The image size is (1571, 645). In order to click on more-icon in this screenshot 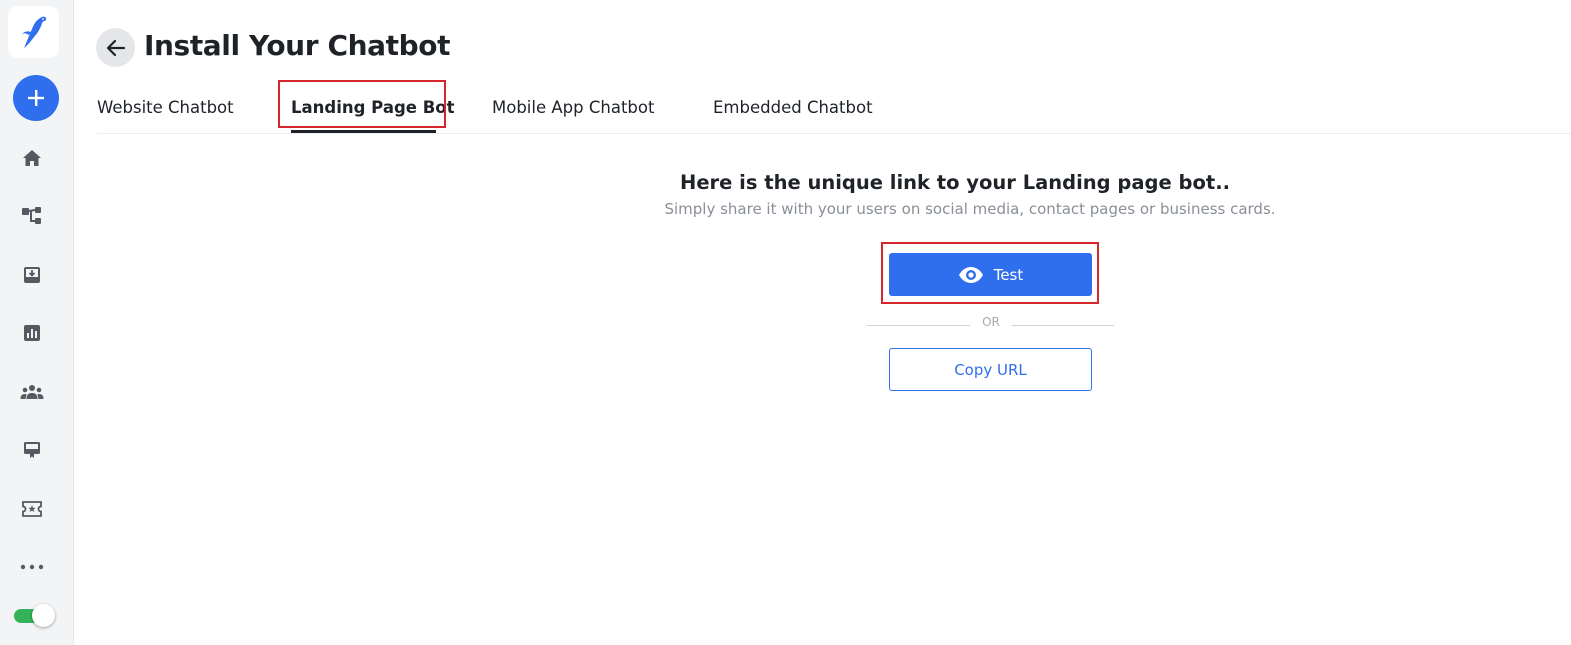, I will do `click(32, 567)`.